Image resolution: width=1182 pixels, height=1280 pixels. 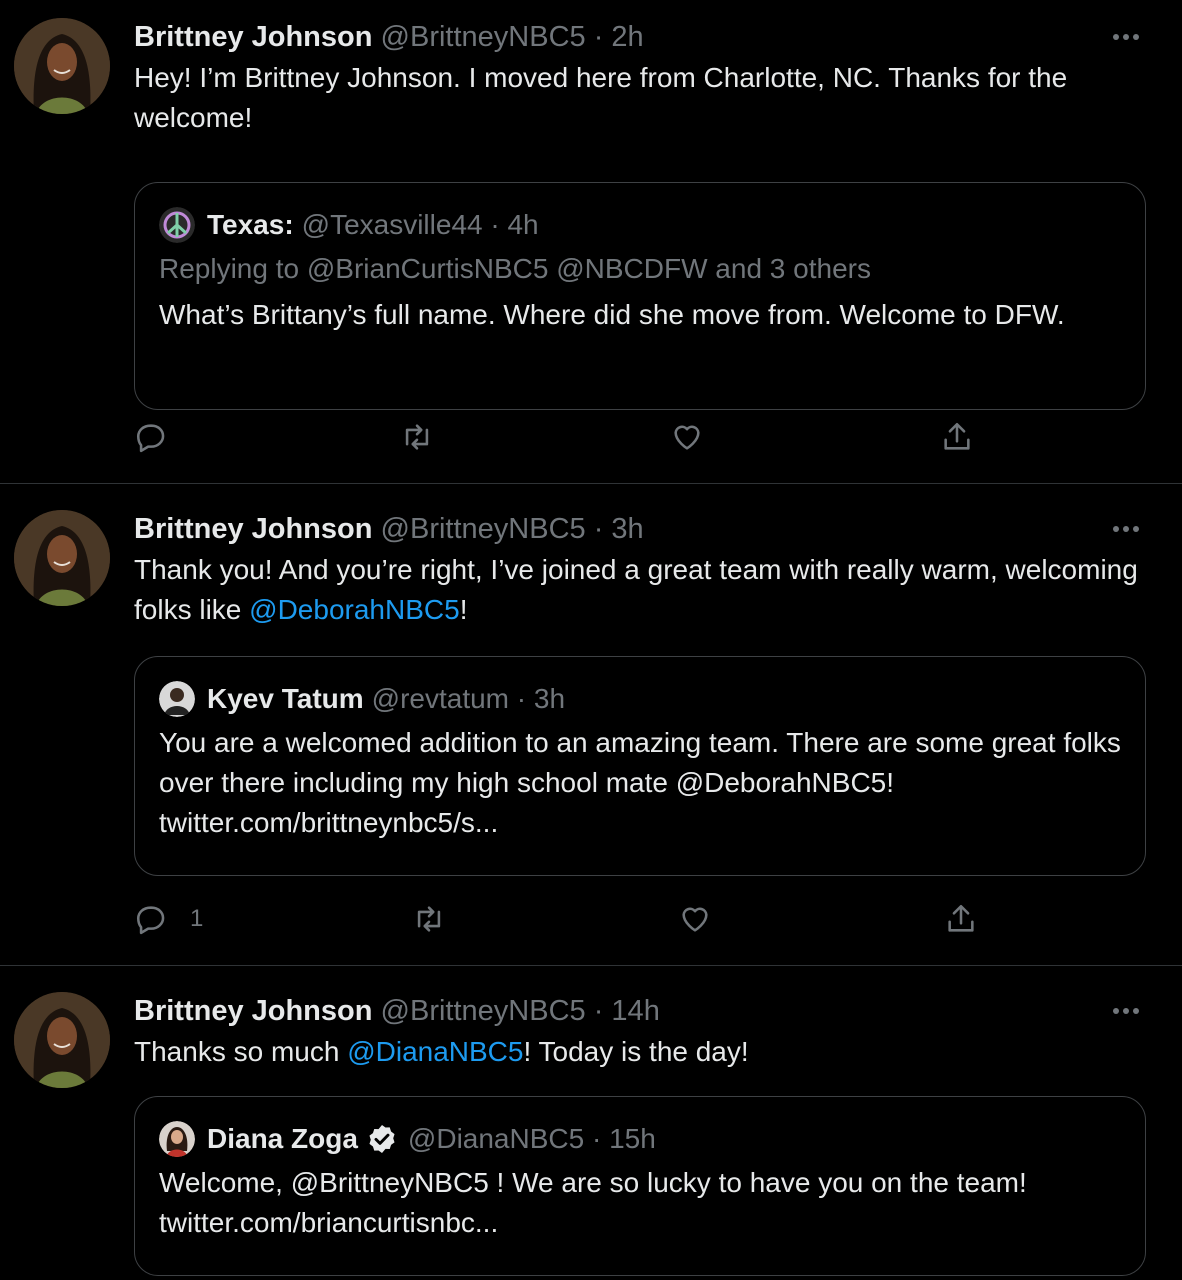 What do you see at coordinates (250, 224) in the screenshot?
I see `quoted-author-name: Texas:` at bounding box center [250, 224].